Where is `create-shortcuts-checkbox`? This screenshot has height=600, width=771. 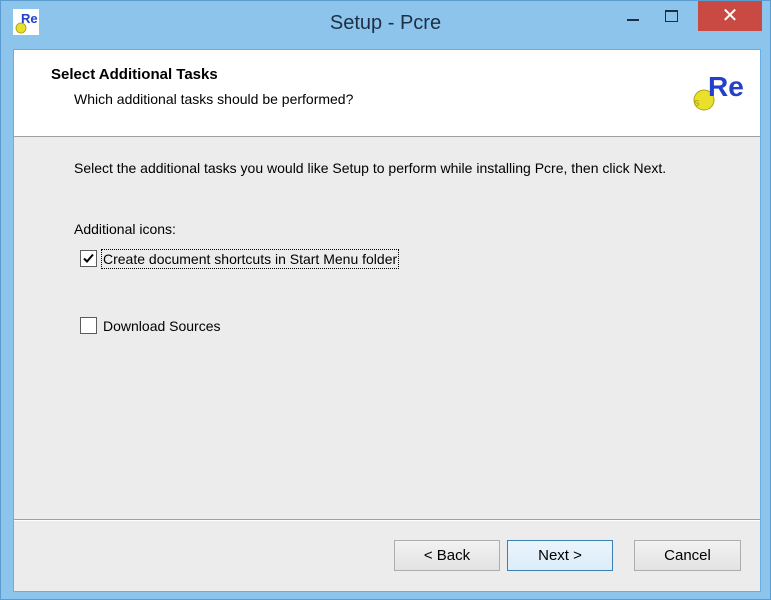
create-shortcuts-checkbox is located at coordinates (88, 258).